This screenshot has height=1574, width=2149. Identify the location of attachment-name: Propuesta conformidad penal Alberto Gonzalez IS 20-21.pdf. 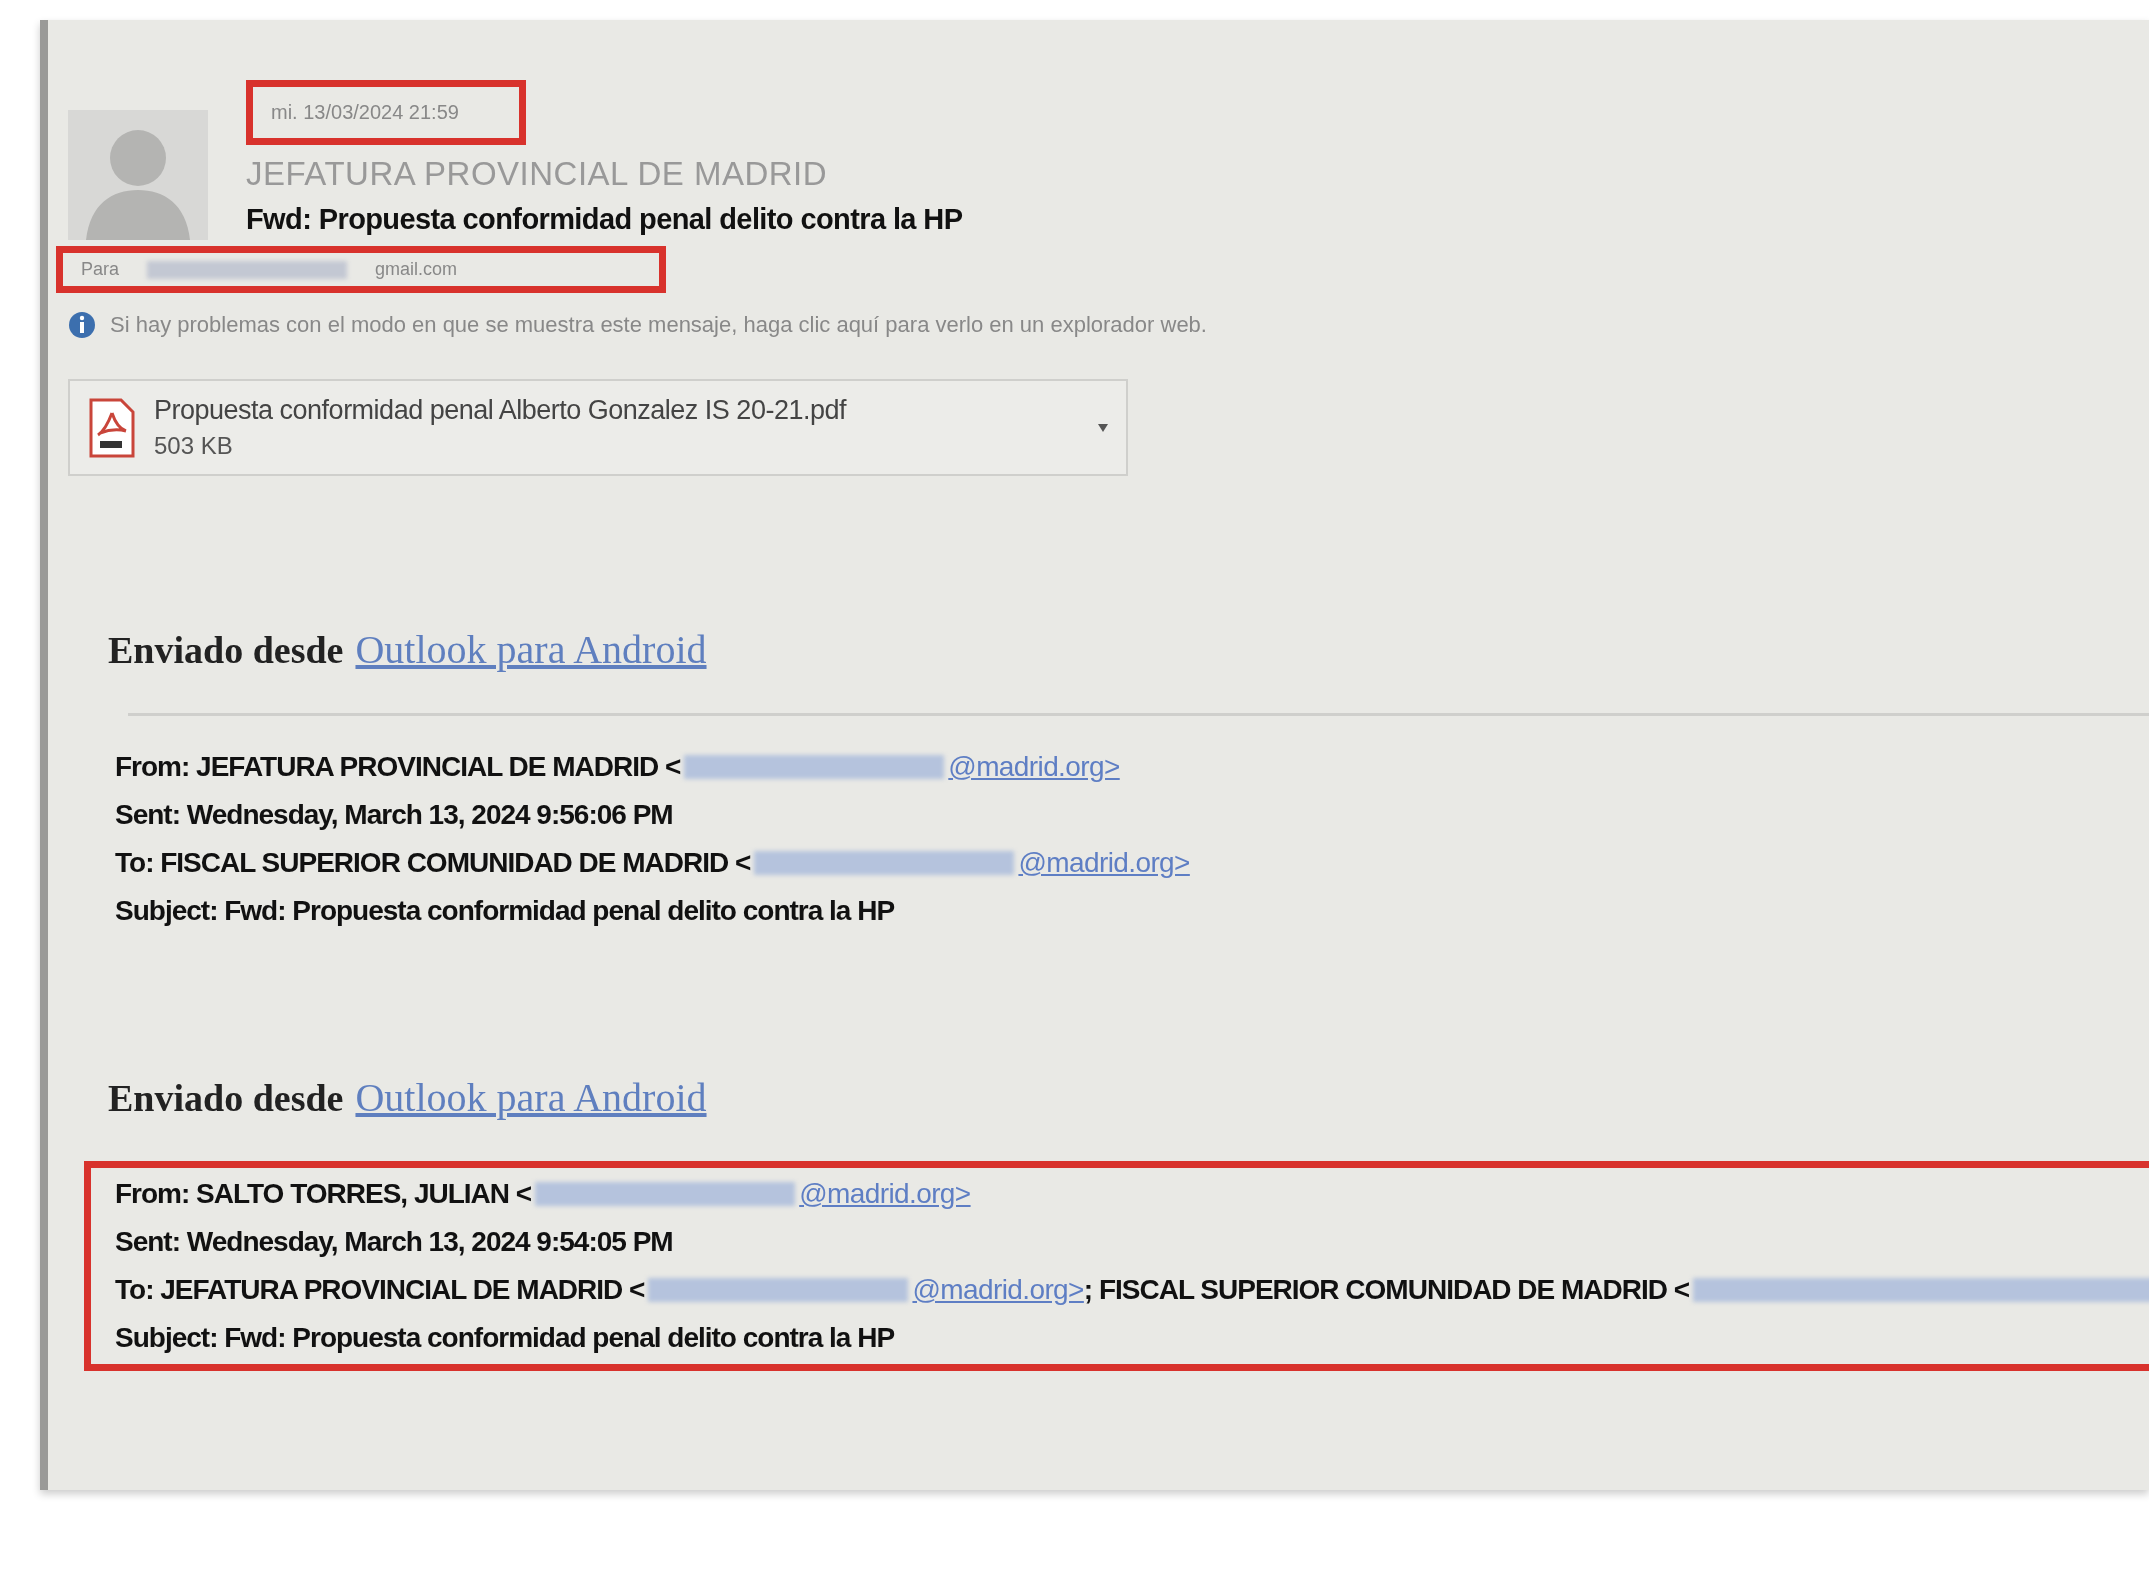
(501, 410).